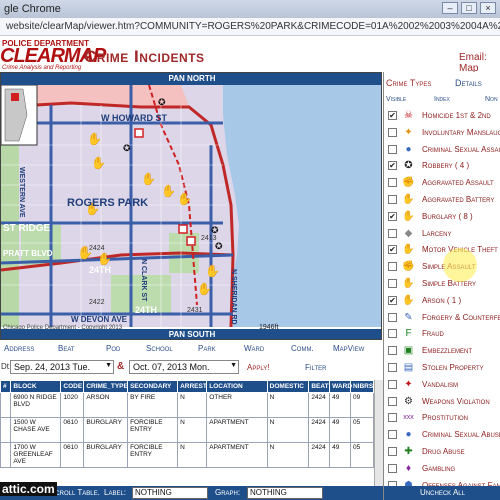 Image resolution: width=500 pixels, height=500 pixels. I want to click on crime-type-label: Burglary ( 8 ), so click(447, 216).